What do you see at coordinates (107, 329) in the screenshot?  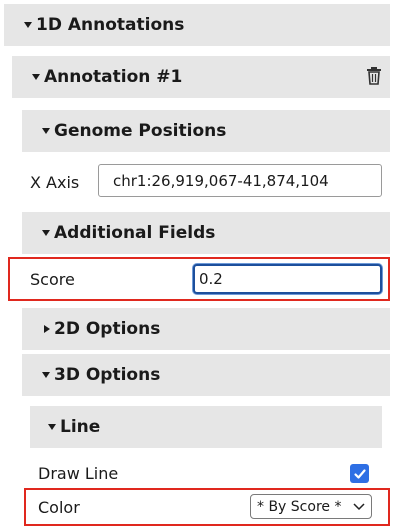 I see `options-2d-title: 2D Options` at bounding box center [107, 329].